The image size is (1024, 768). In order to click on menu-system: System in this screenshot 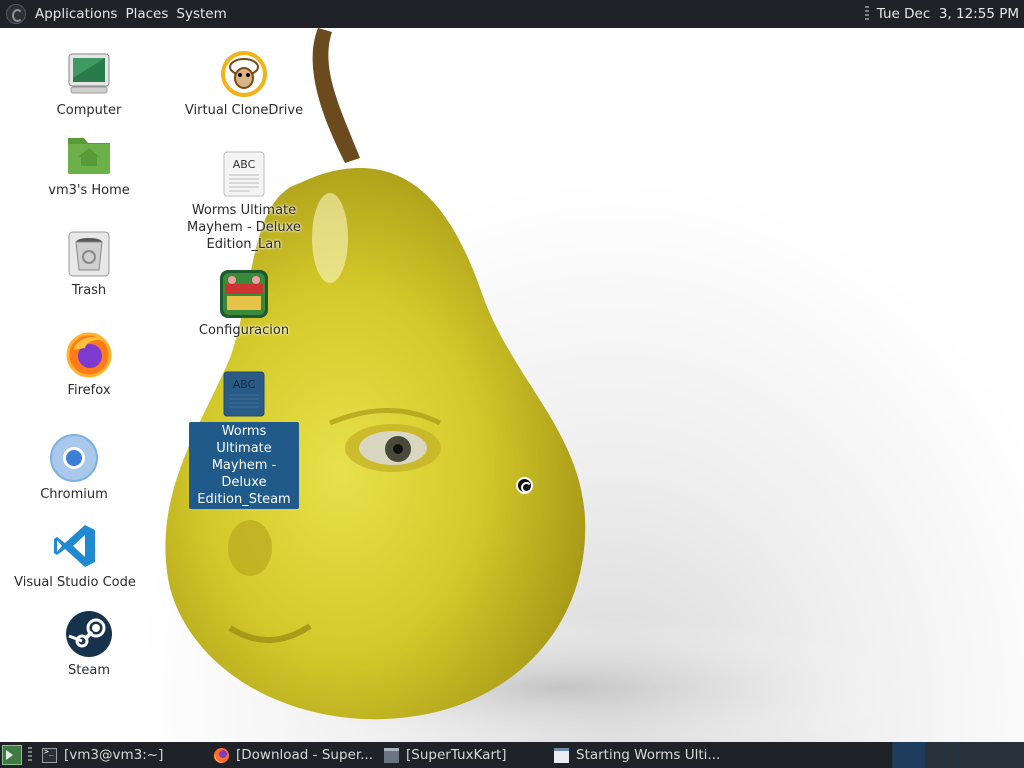, I will do `click(201, 14)`.